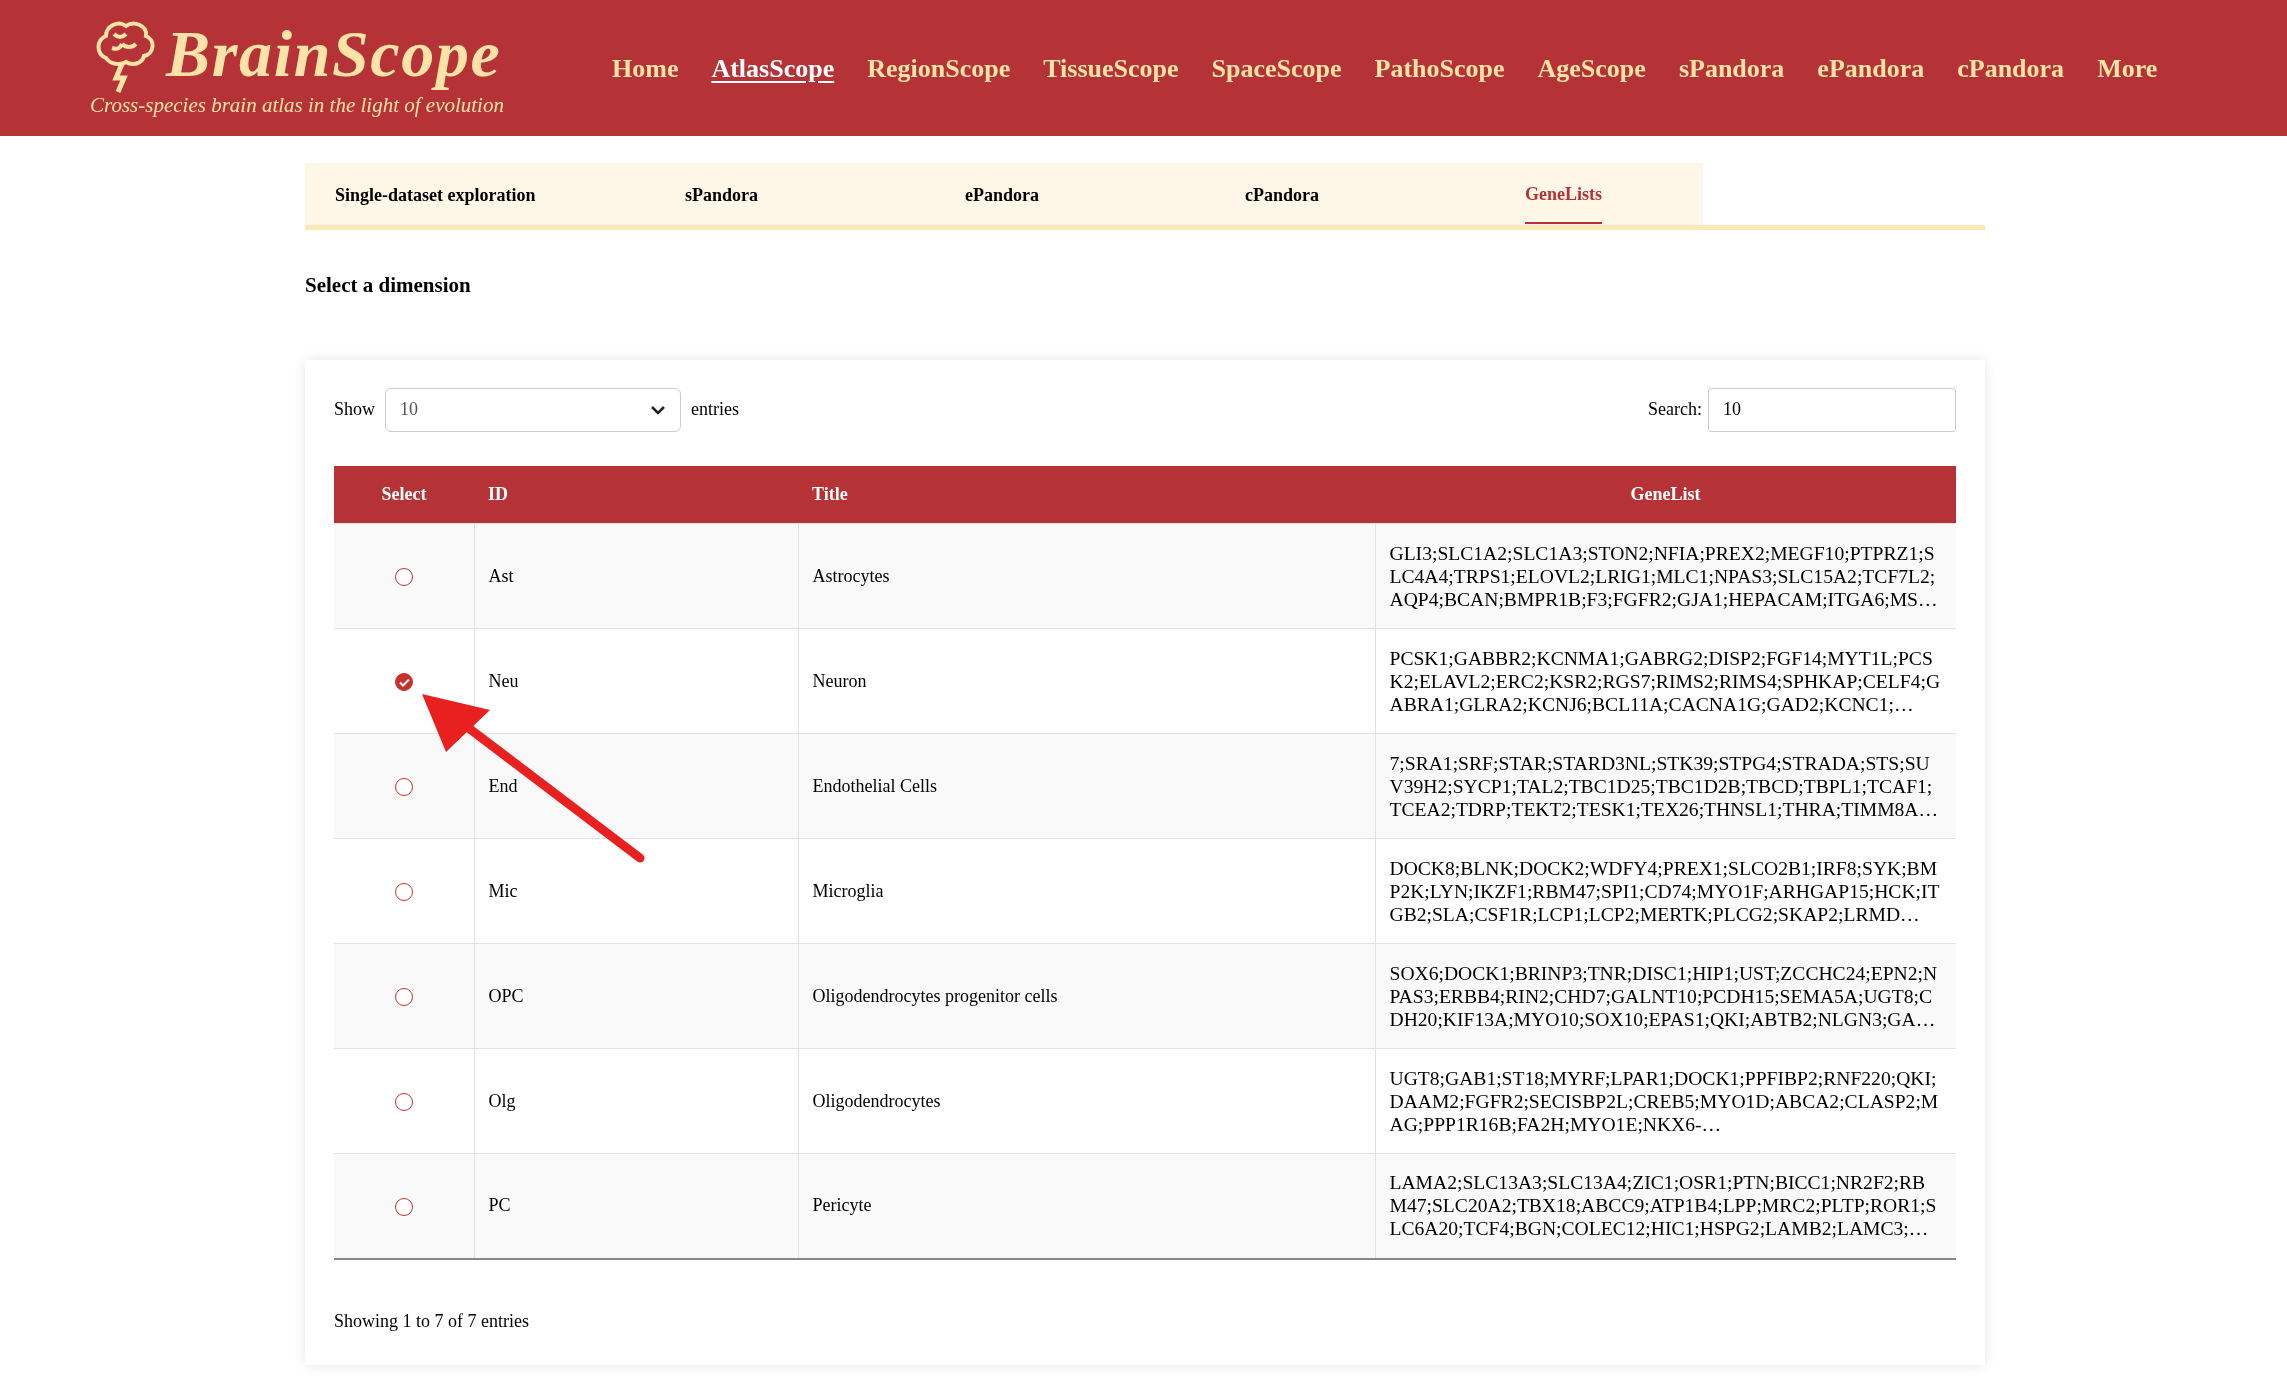 This screenshot has width=2287, height=1394. I want to click on nav-link: More, so click(2127, 68).